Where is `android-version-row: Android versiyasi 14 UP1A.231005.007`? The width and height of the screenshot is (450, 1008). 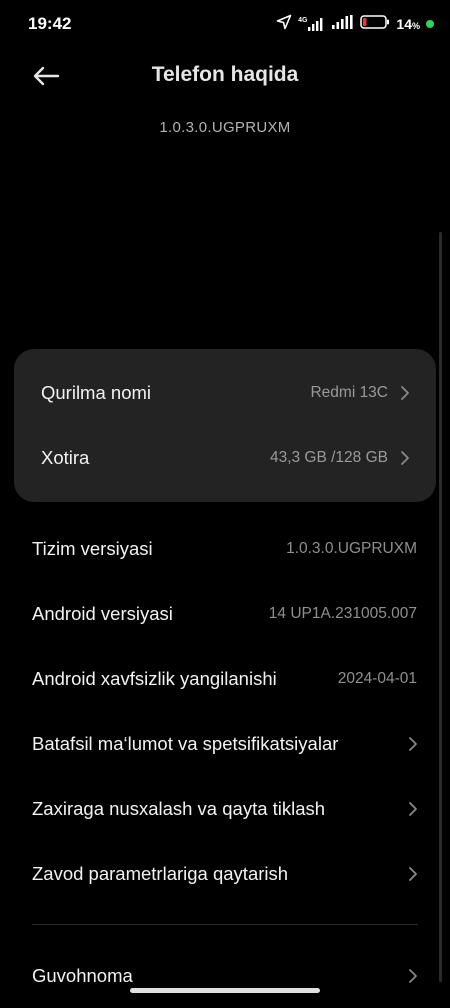 android-version-row: Android versiyasi 14 UP1A.231005.007 is located at coordinates (225, 614).